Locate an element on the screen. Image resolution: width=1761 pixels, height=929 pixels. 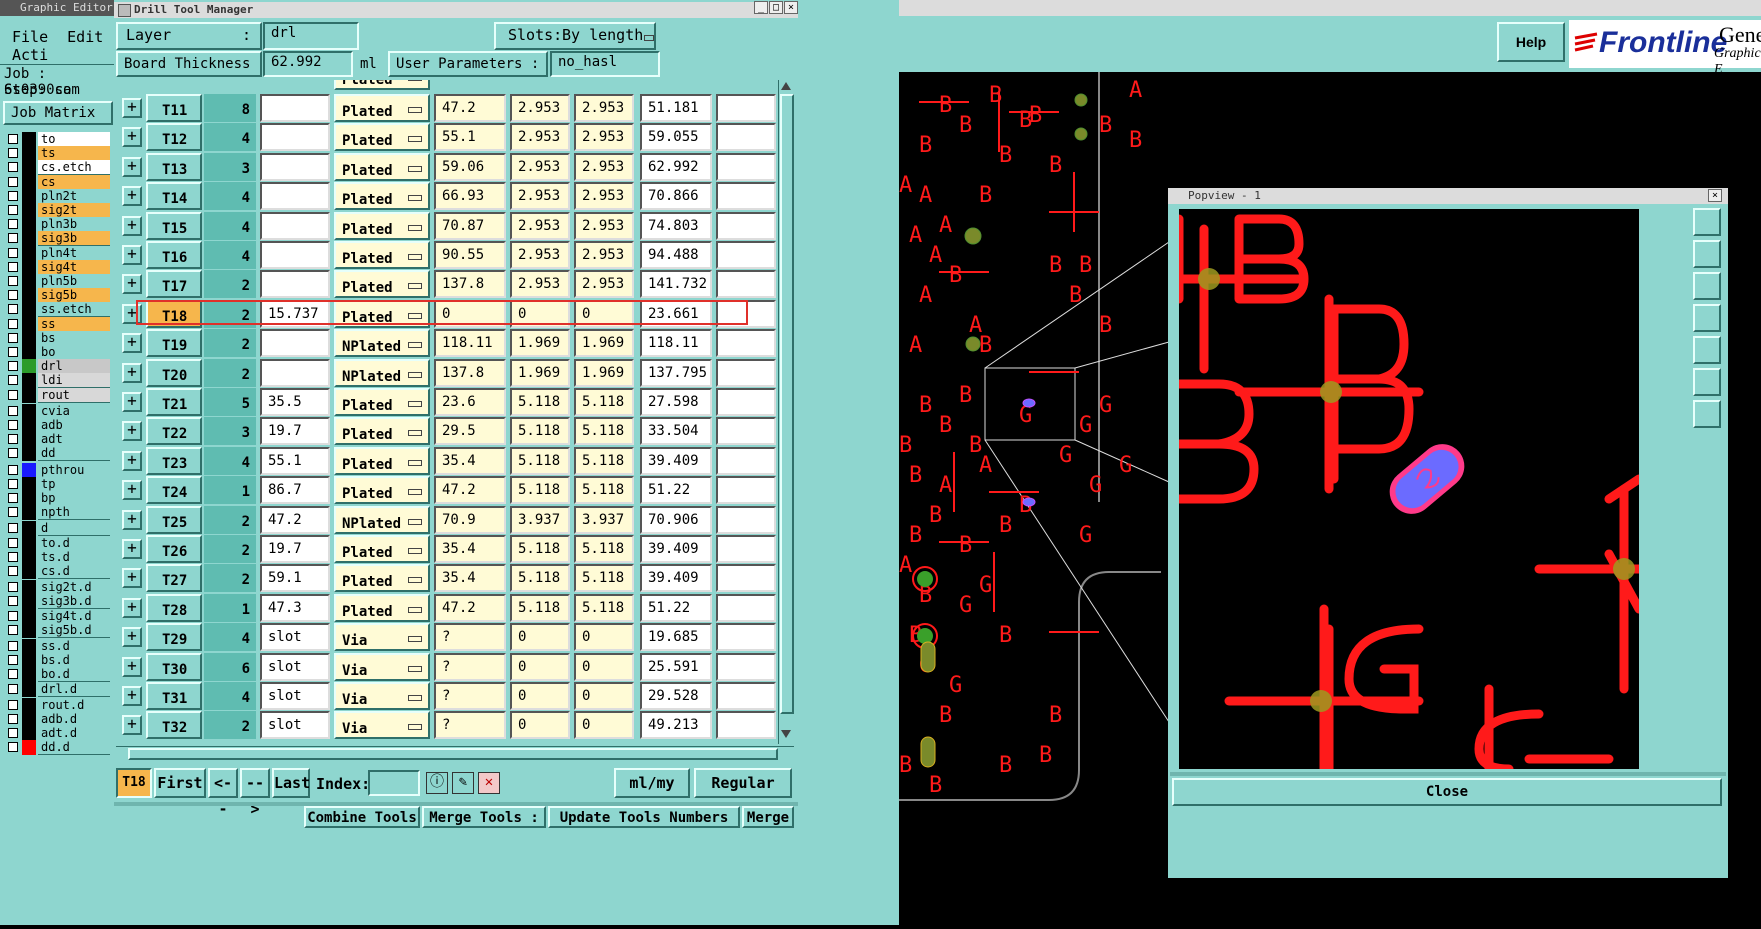
layer-name: sig4t.d is located at coordinates (74, 616).